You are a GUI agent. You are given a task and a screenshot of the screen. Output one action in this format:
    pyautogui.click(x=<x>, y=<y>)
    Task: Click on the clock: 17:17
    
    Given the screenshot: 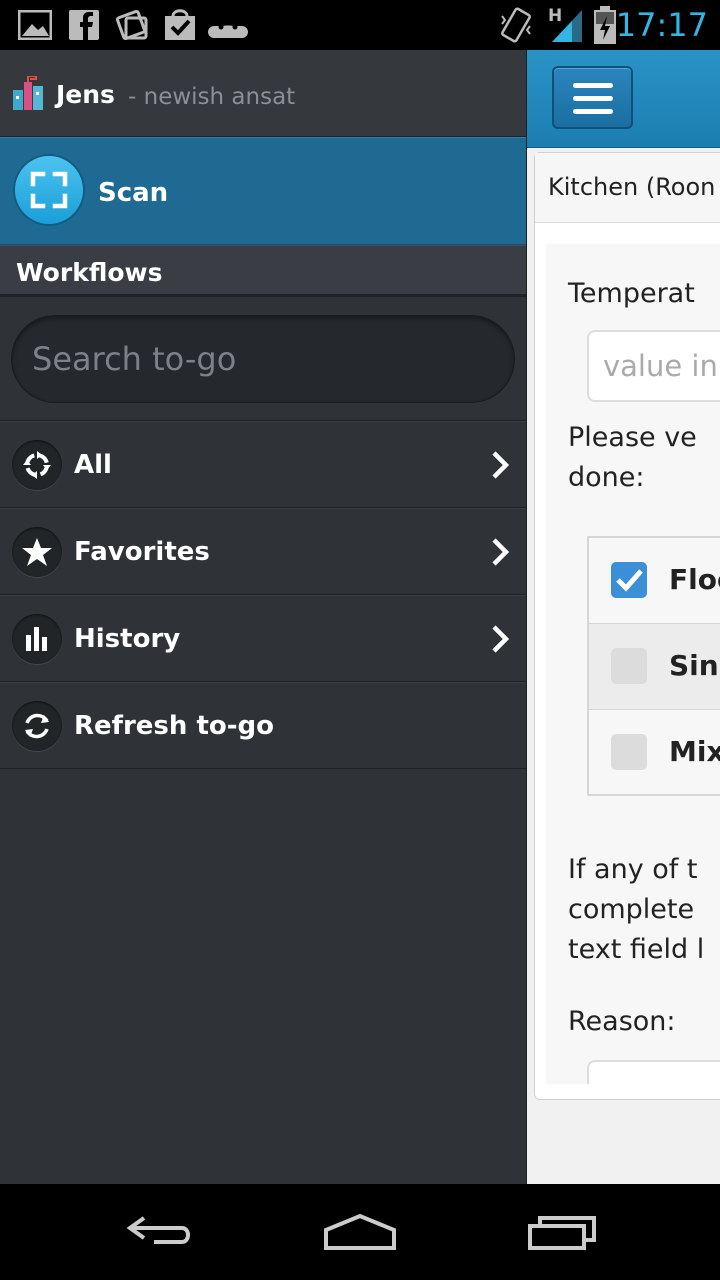 What is the action you would take?
    pyautogui.click(x=661, y=25)
    